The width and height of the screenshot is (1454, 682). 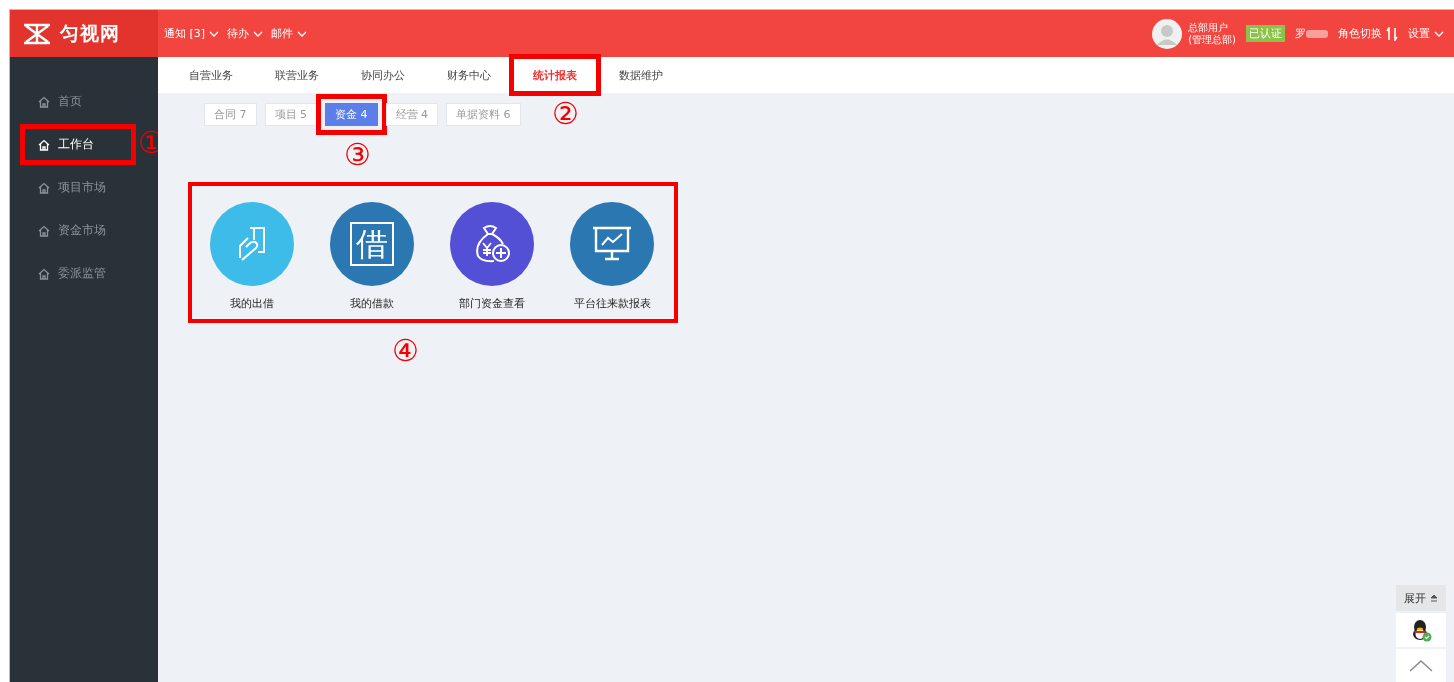 I want to click on app-button: 借, so click(x=372, y=244).